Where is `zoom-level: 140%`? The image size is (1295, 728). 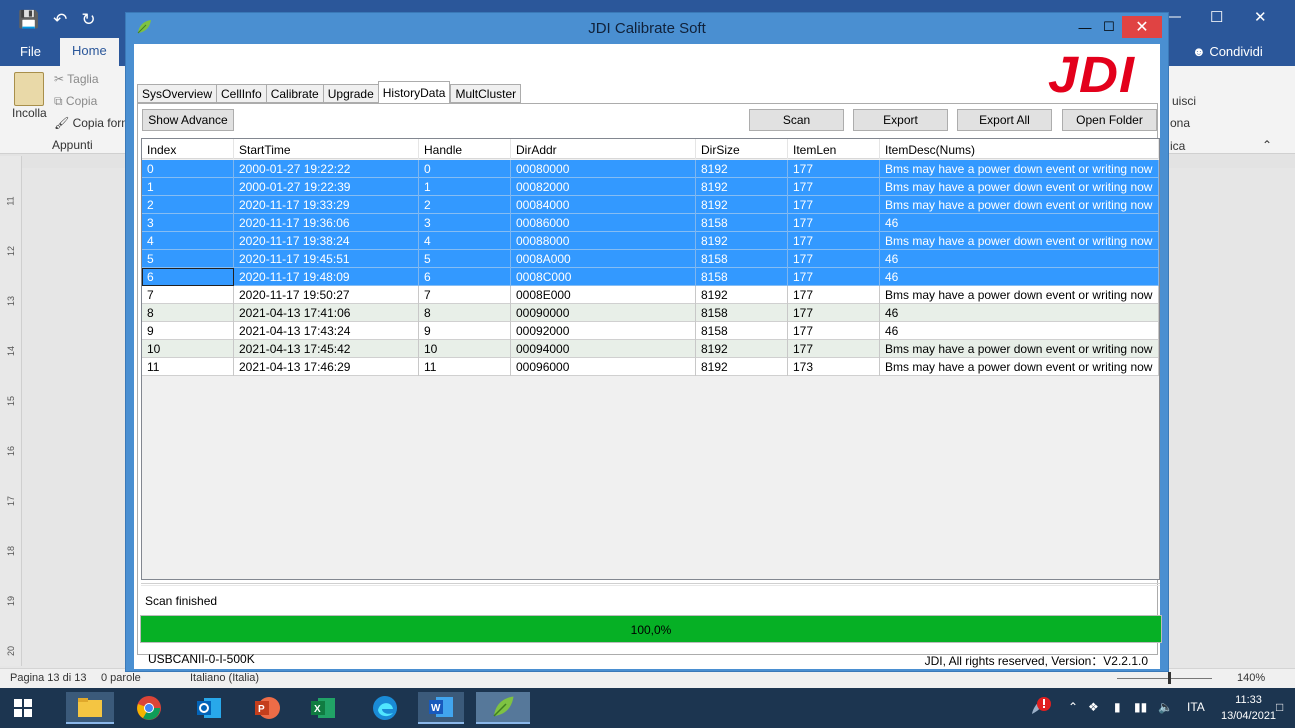
zoom-level: 140% is located at coordinates (1251, 678).